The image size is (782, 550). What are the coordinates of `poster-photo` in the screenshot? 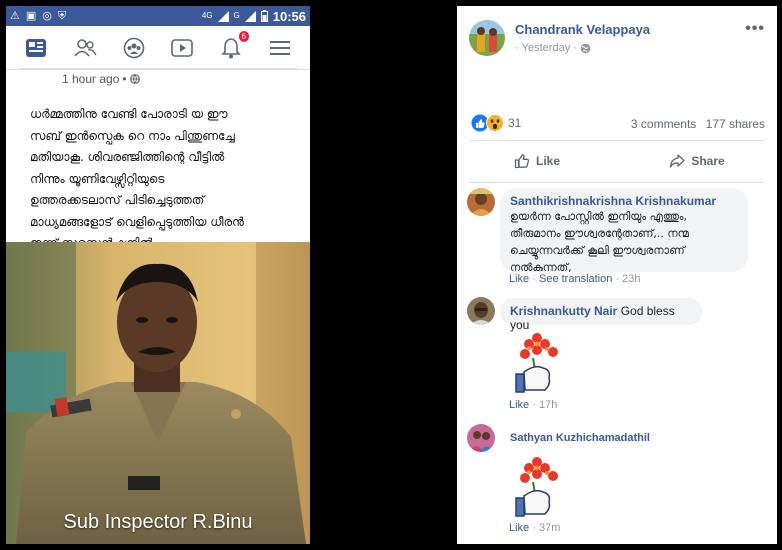 It's located at (487, 38).